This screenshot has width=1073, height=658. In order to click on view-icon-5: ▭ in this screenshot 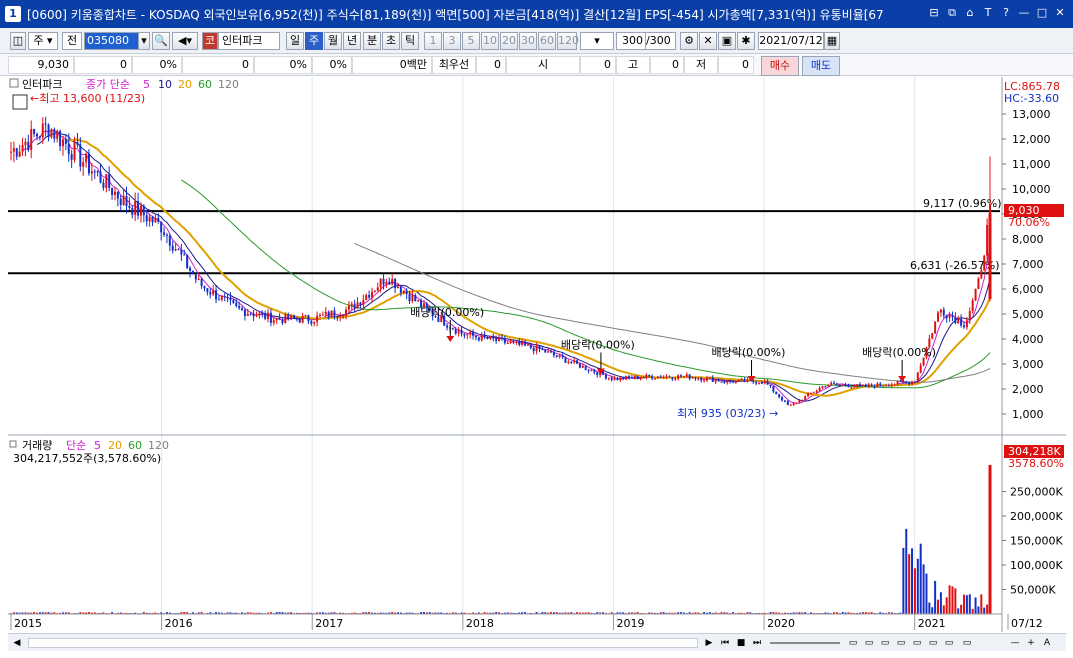, I will do `click(917, 643)`.